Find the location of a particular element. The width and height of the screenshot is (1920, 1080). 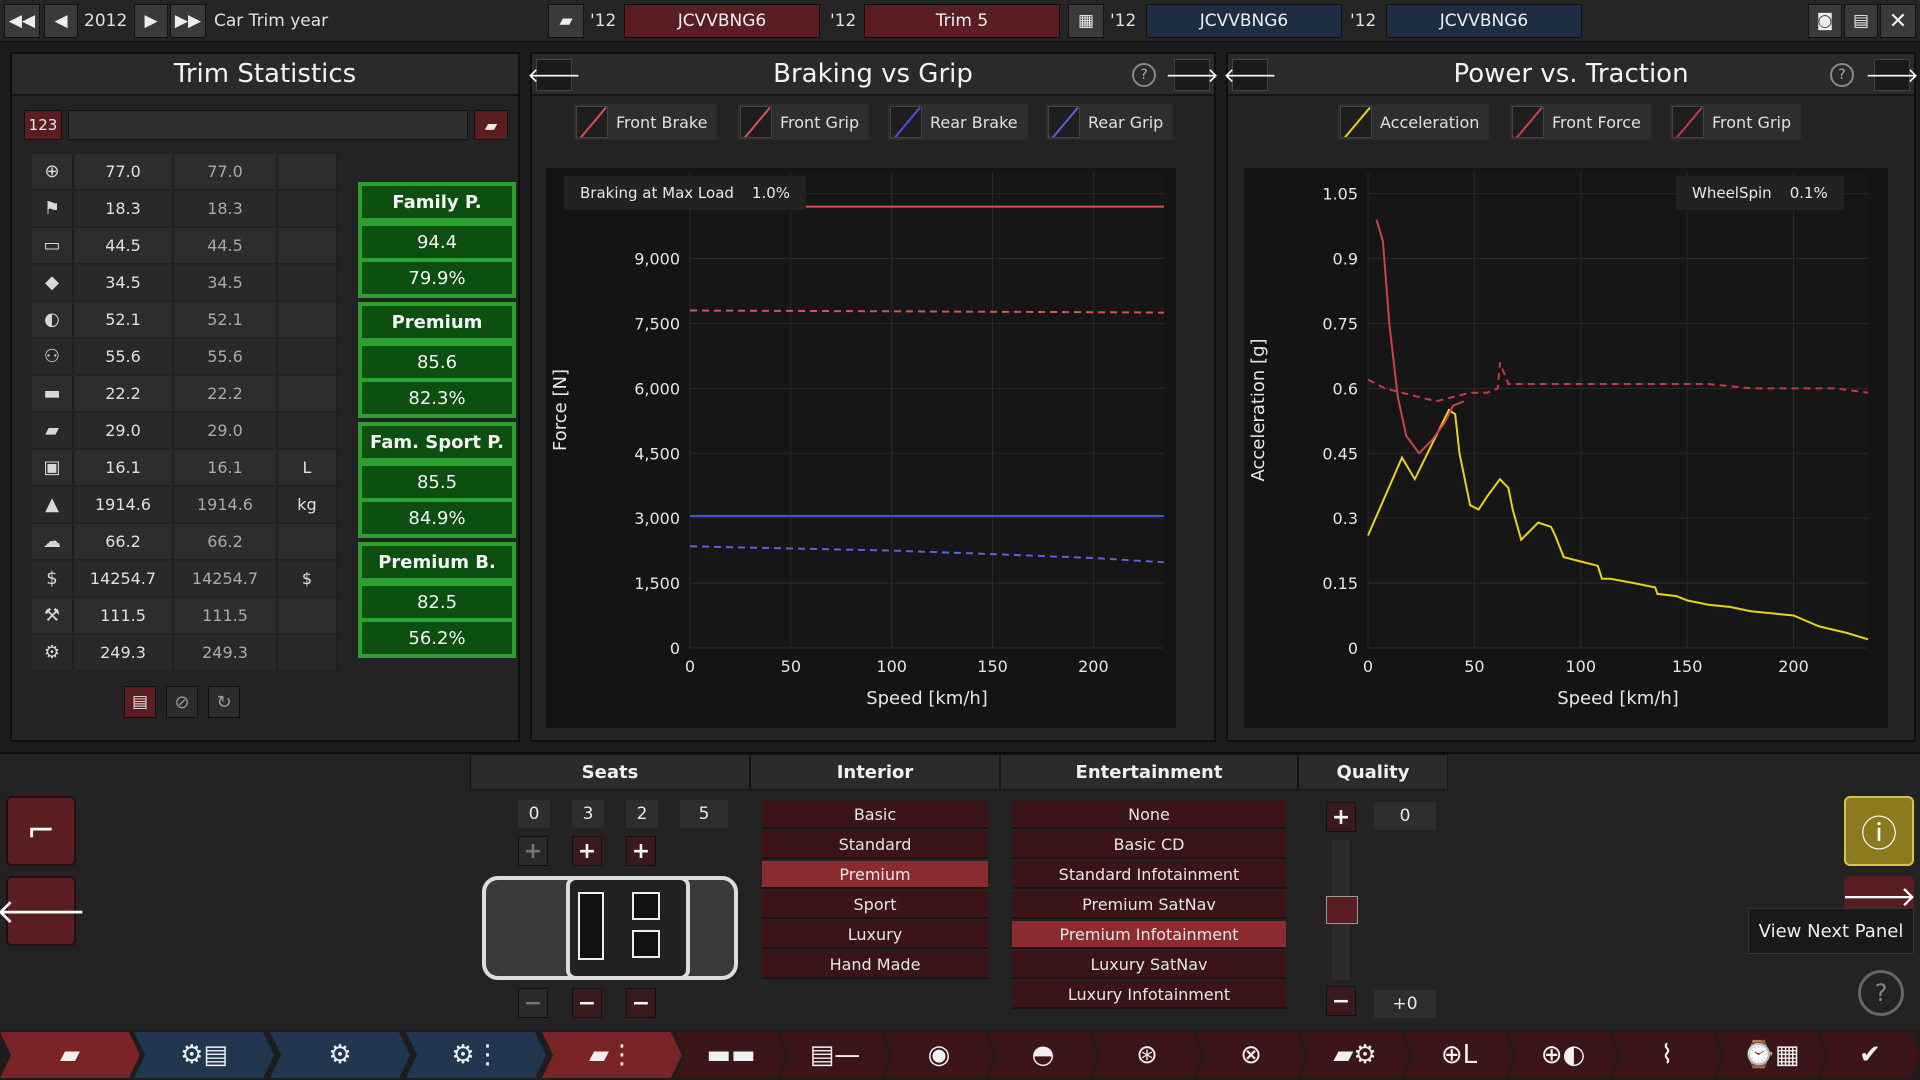

stat-value: 1914.6 is located at coordinates (124, 504).